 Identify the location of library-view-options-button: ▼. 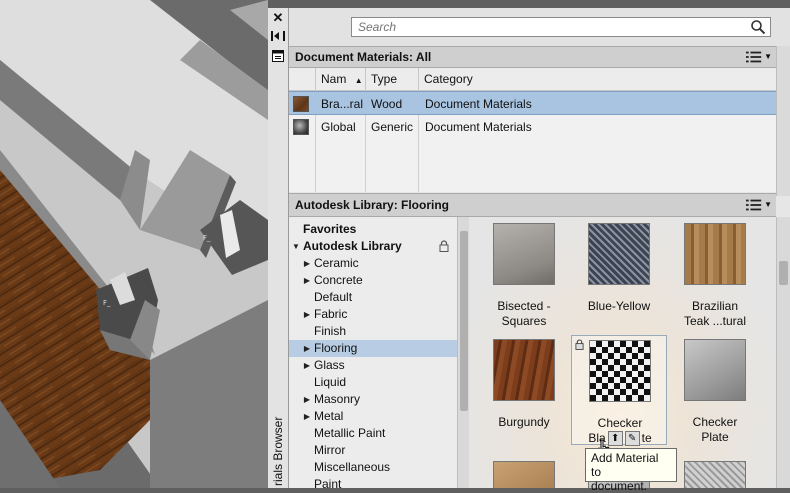
(759, 205).